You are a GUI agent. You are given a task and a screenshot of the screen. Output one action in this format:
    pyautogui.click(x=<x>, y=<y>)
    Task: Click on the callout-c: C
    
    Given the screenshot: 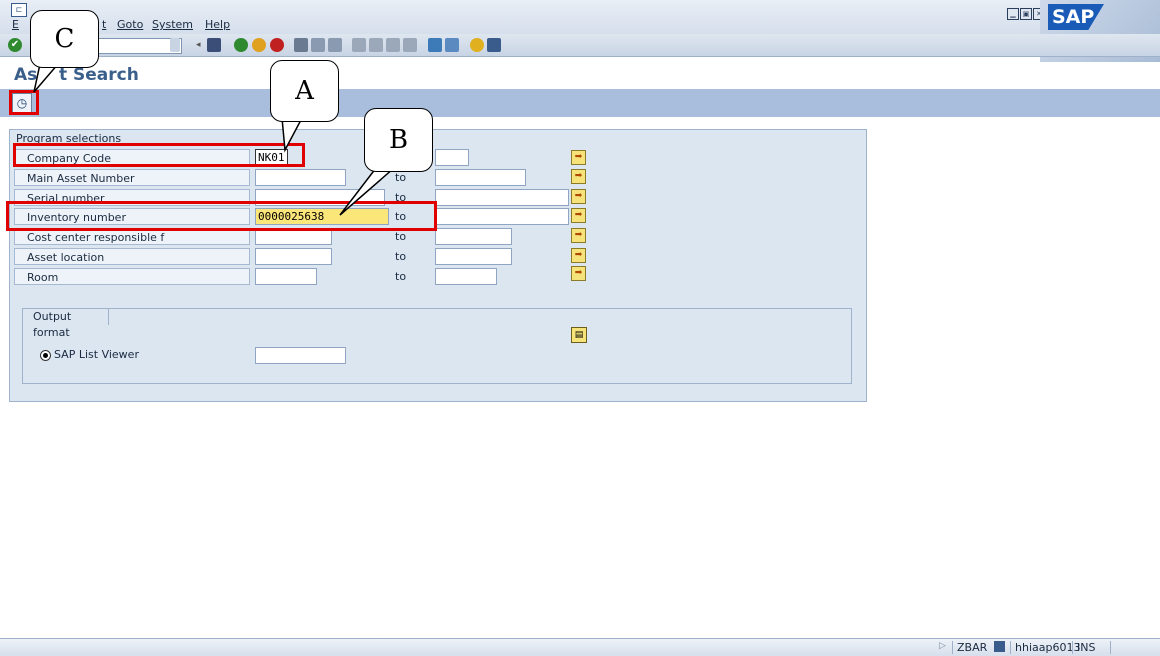 What is the action you would take?
    pyautogui.click(x=64, y=39)
    